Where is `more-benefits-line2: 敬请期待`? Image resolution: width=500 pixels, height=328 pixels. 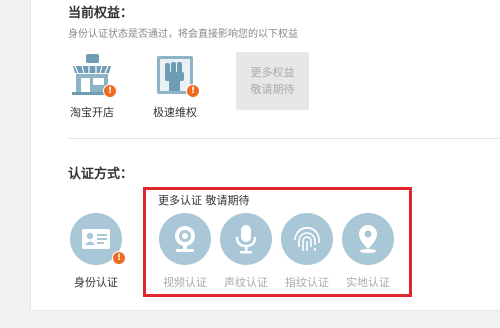 more-benefits-line2: 敬请期待 is located at coordinates (272, 89).